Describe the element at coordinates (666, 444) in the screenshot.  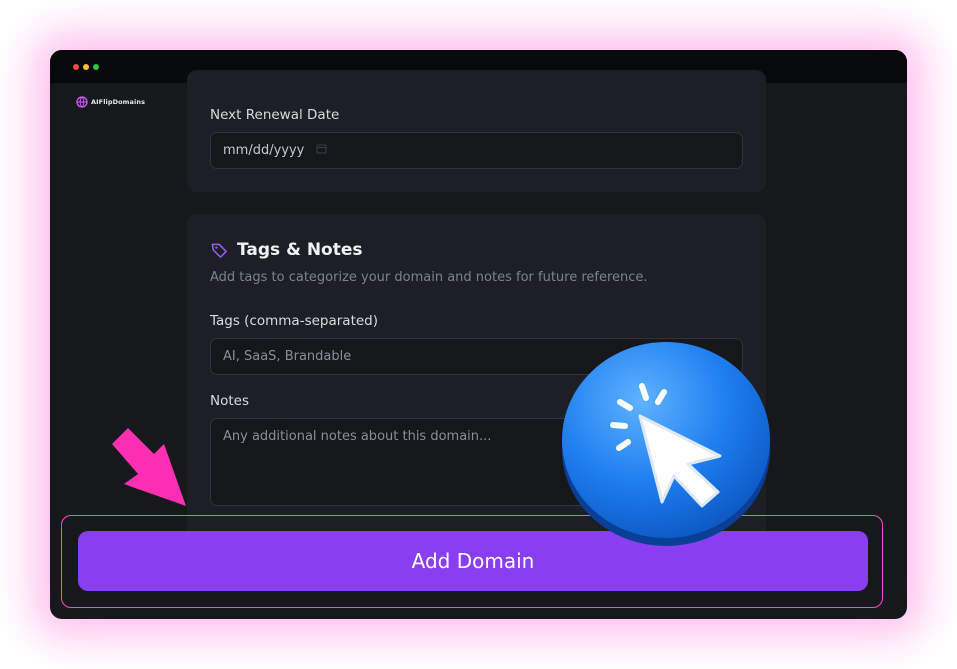
I see `cursor-click-icon` at that location.